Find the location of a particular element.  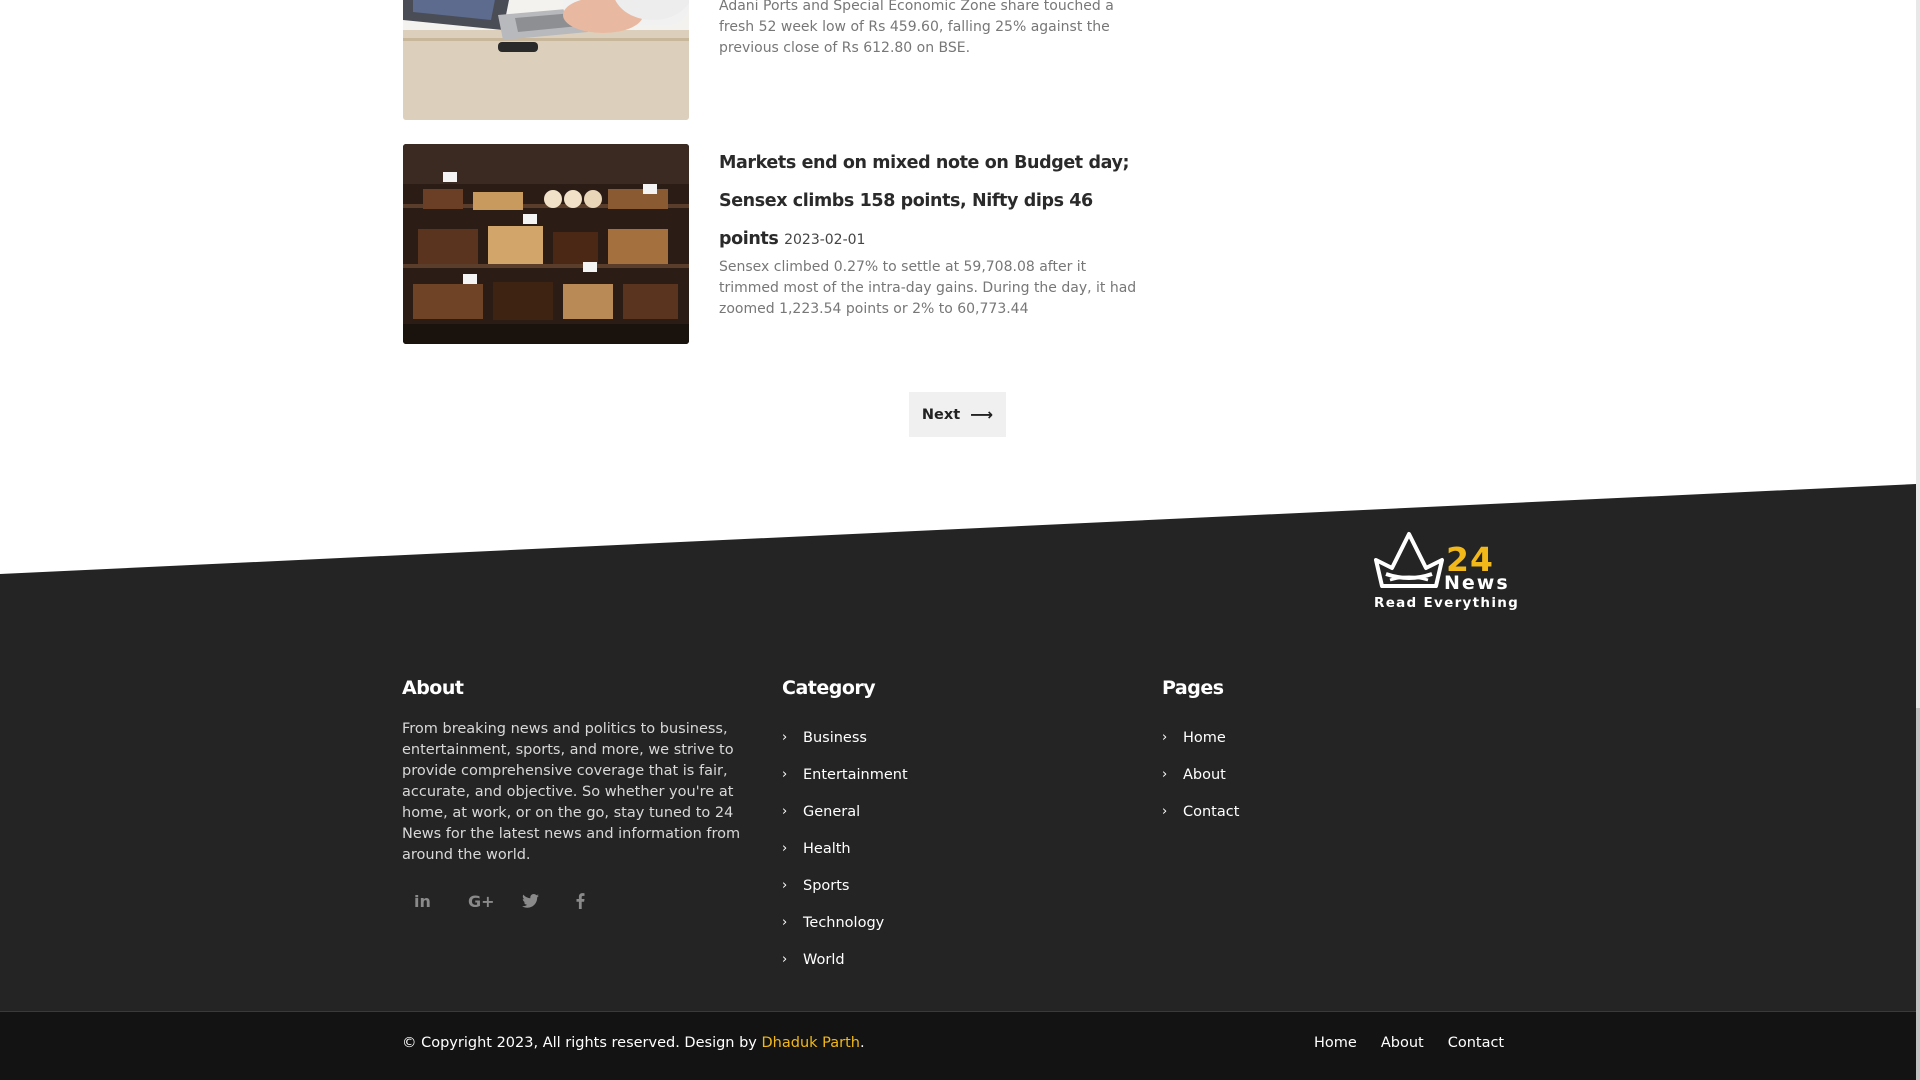

bottom-bar is located at coordinates (958, 1045).